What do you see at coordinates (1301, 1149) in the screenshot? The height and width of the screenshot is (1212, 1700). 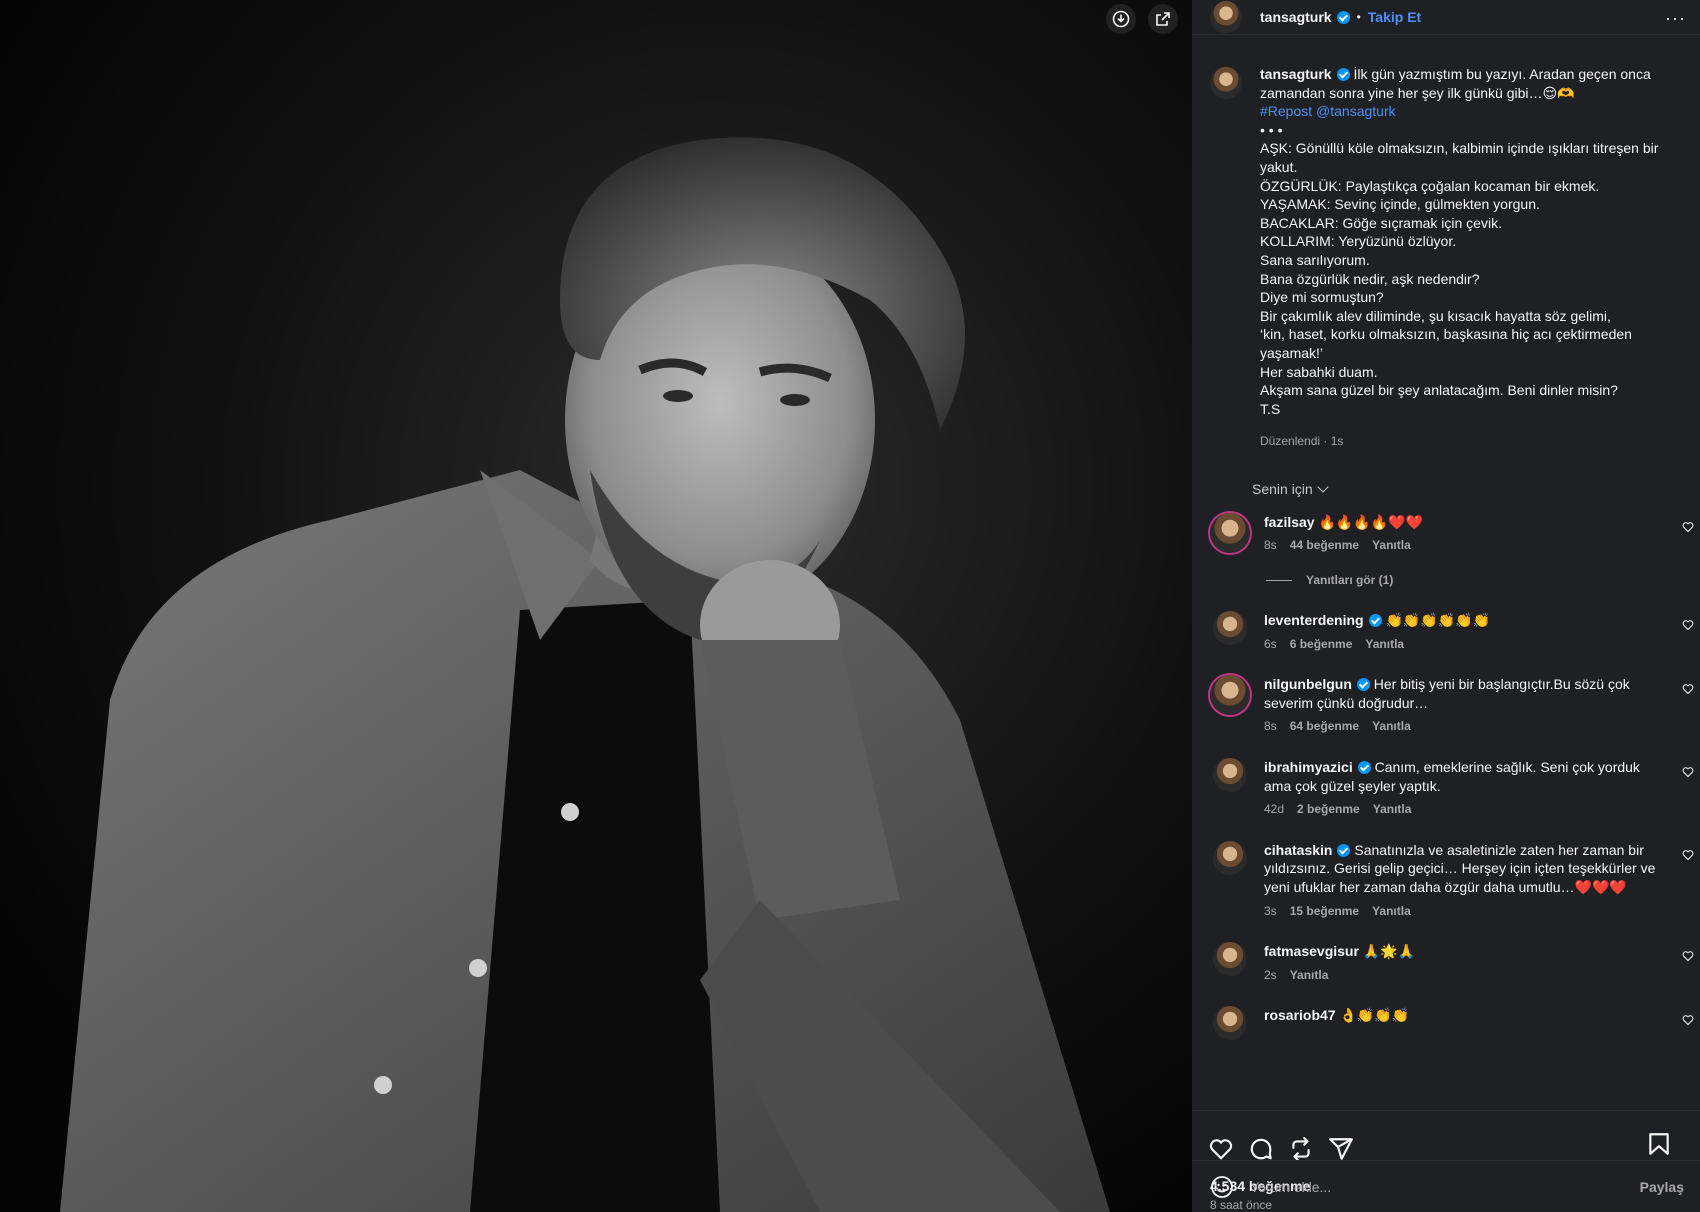 I see `repost-icon` at bounding box center [1301, 1149].